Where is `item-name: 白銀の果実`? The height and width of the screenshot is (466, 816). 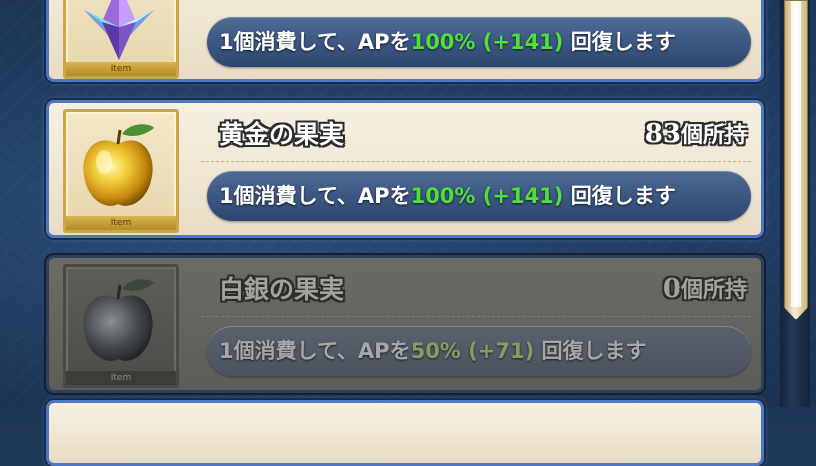
item-name: 白銀の果実 is located at coordinates (282, 289).